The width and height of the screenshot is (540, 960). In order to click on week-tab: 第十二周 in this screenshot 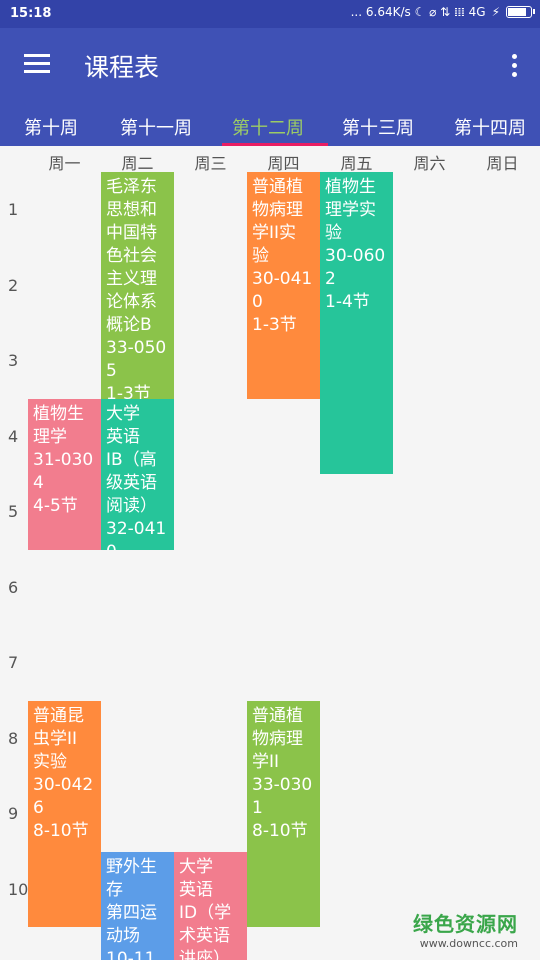, I will do `click(268, 127)`.